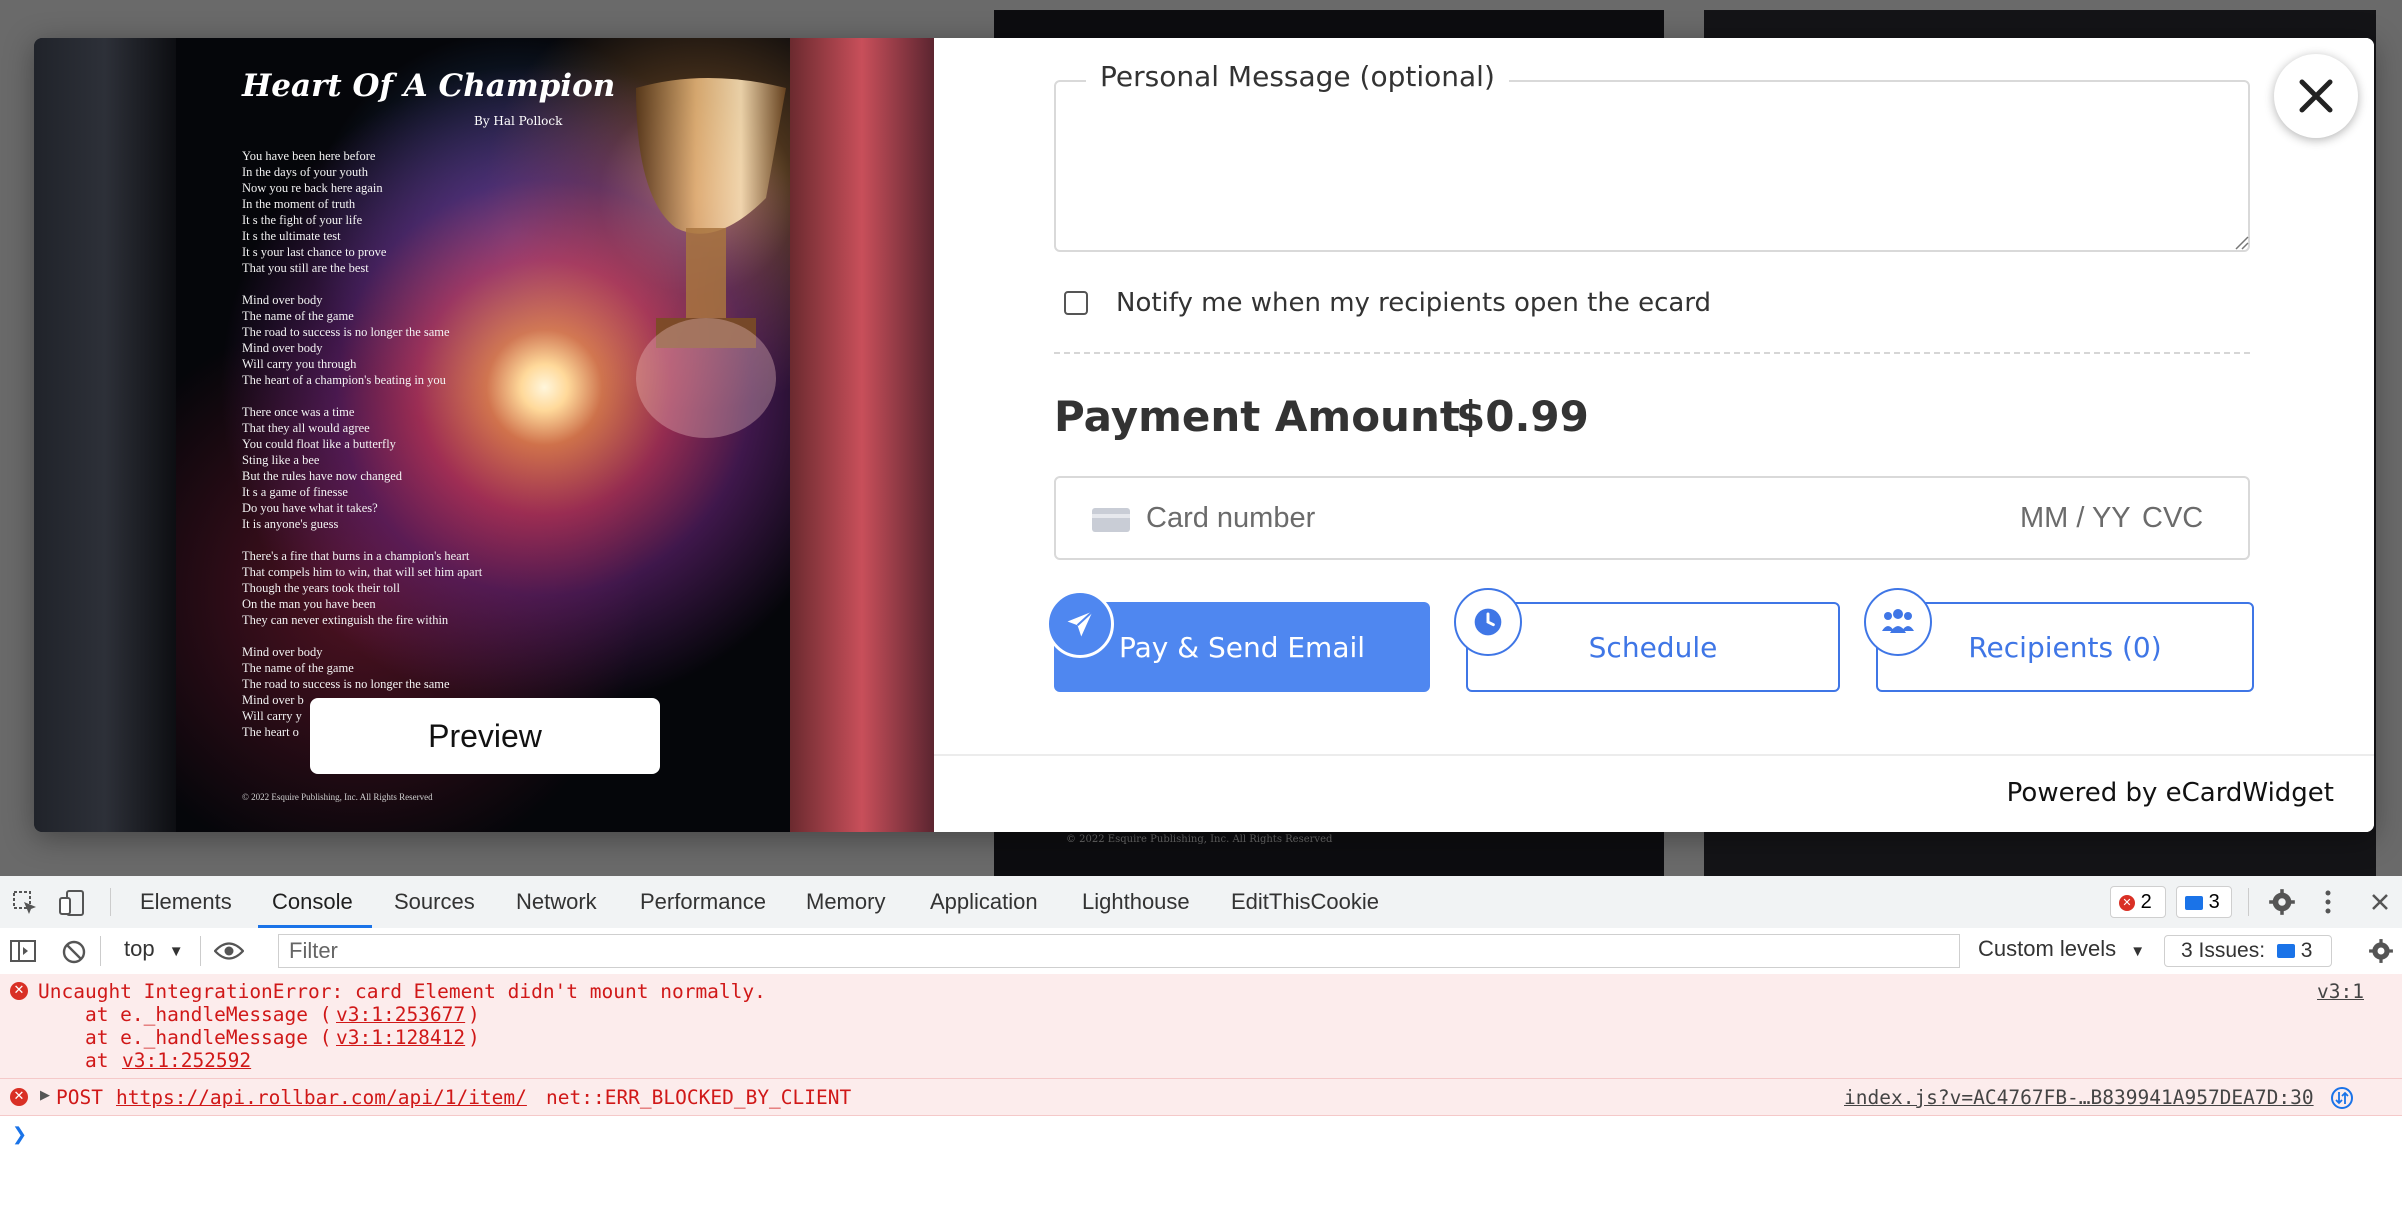 The height and width of the screenshot is (1224, 2402). What do you see at coordinates (2241, 242) in the screenshot?
I see `resize-handle-icon` at bounding box center [2241, 242].